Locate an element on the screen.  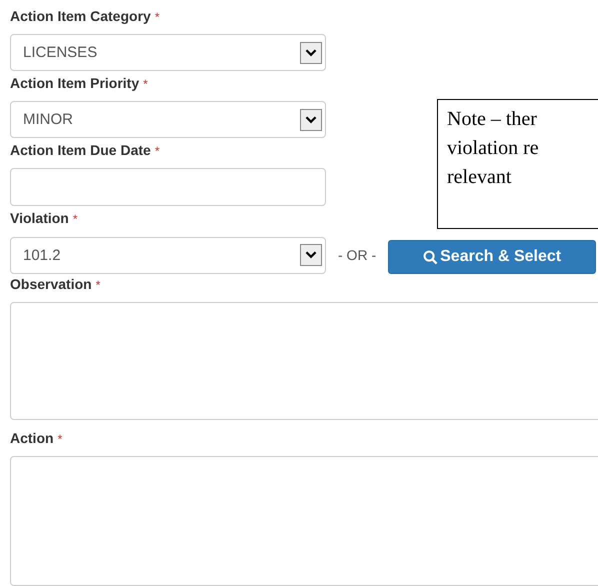
select-field: MINOR is located at coordinates (168, 119).